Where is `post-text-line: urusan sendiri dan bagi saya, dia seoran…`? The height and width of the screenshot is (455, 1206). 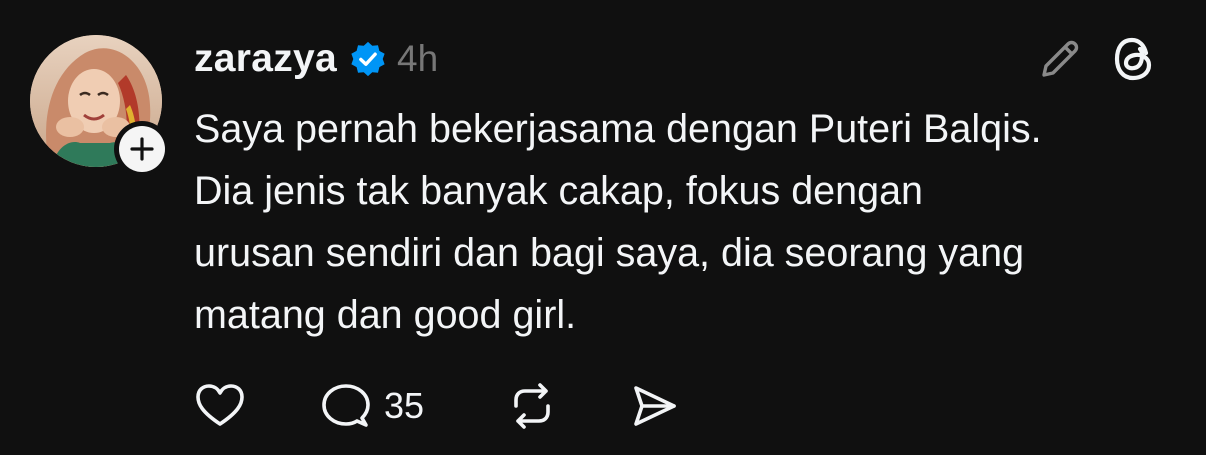 post-text-line: urusan sendiri dan bagi saya, dia seoran… is located at coordinates (609, 253).